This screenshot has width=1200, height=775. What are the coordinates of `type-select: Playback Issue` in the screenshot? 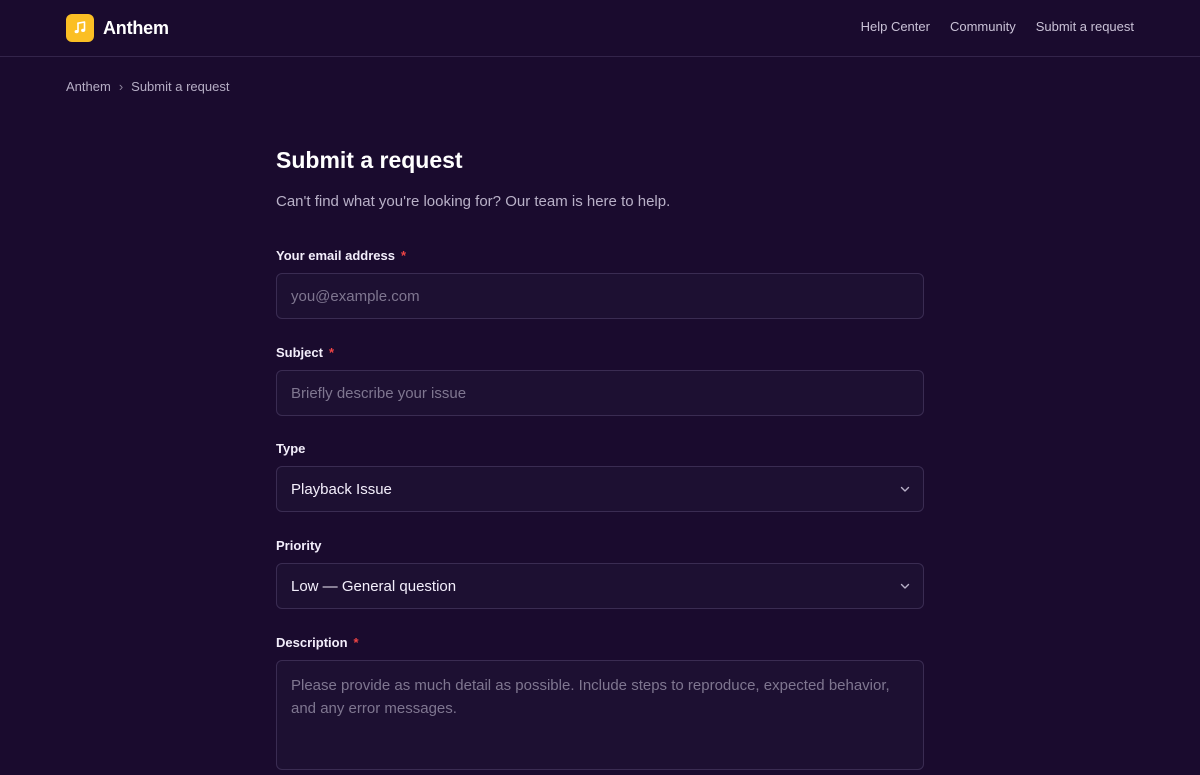 It's located at (600, 489).